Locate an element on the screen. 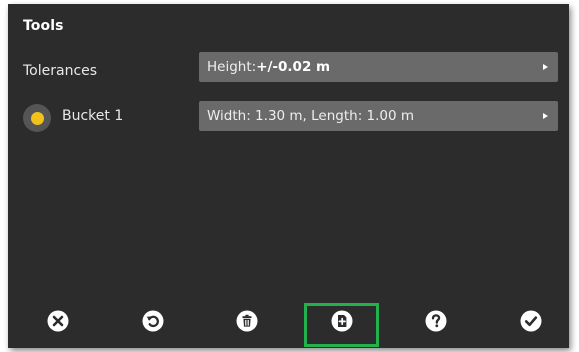  bucket-dimensions-field: Width: 1.30 m, Length: 1.00 m is located at coordinates (378, 116).